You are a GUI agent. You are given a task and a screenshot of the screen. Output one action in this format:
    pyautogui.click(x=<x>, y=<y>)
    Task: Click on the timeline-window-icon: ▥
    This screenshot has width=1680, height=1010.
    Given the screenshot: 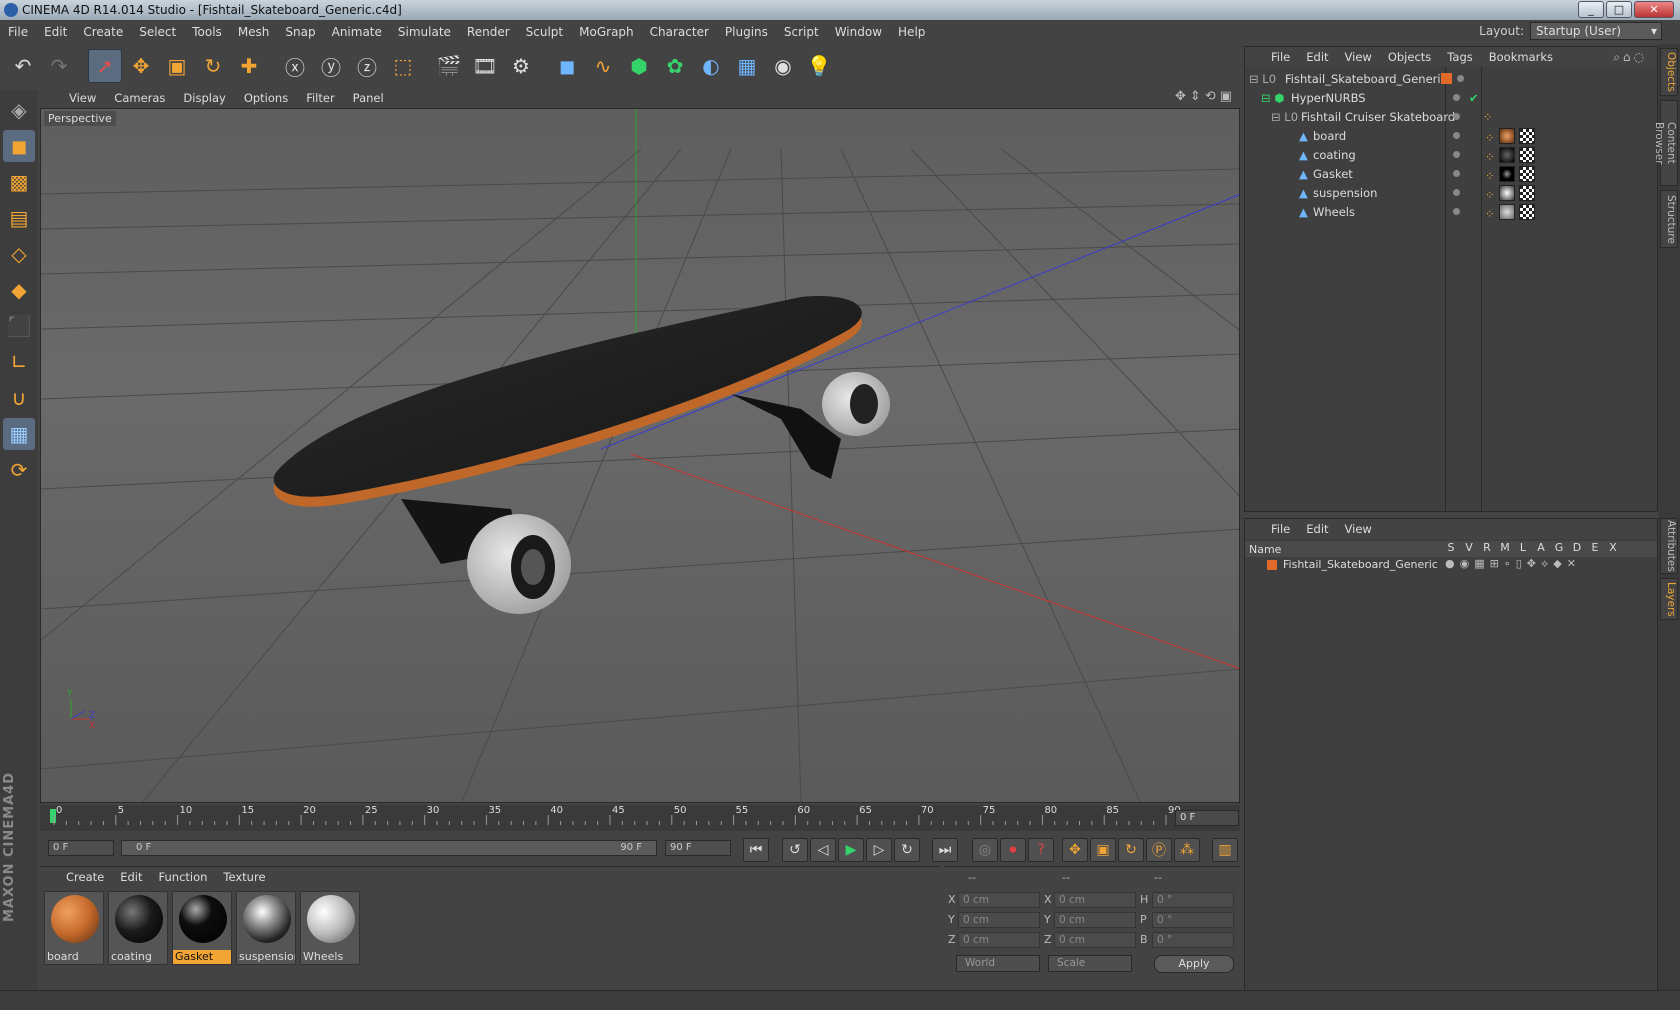 What is the action you would take?
    pyautogui.click(x=1225, y=850)
    